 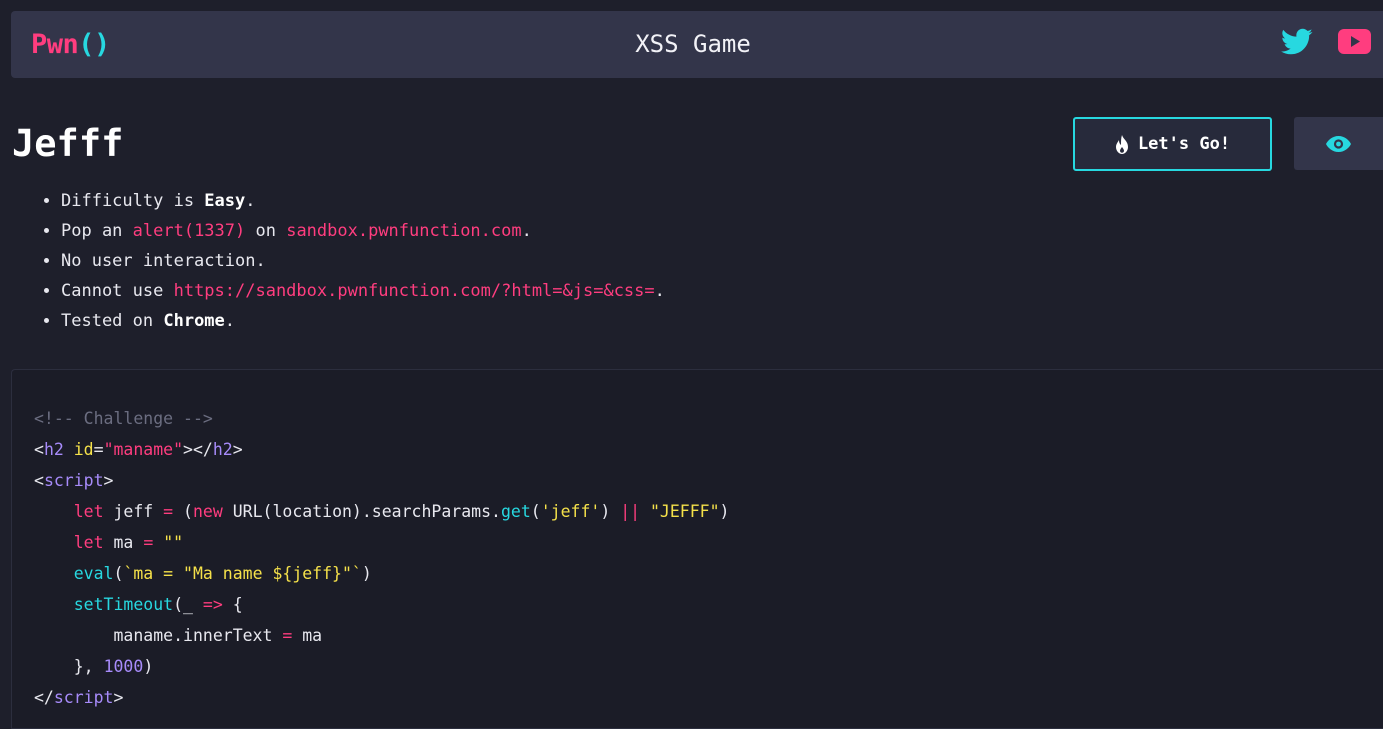 What do you see at coordinates (123, 666) in the screenshot?
I see `code-number: 1000` at bounding box center [123, 666].